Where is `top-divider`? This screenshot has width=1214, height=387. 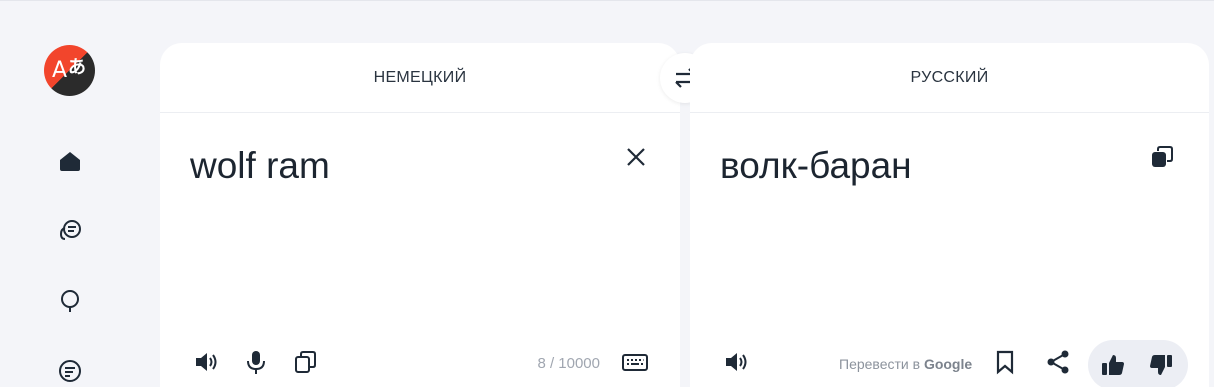 top-divider is located at coordinates (607, 1).